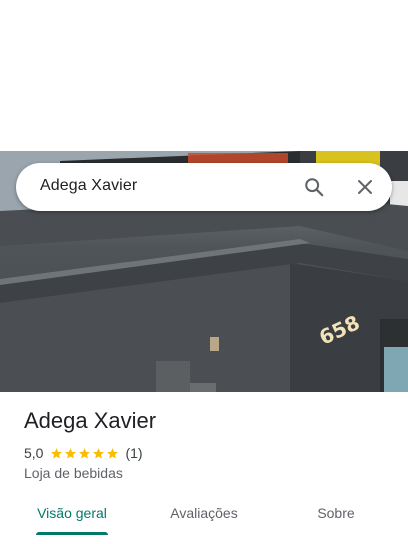 The image size is (408, 544). I want to click on tab-reviews-label: Avaliações, so click(204, 513).